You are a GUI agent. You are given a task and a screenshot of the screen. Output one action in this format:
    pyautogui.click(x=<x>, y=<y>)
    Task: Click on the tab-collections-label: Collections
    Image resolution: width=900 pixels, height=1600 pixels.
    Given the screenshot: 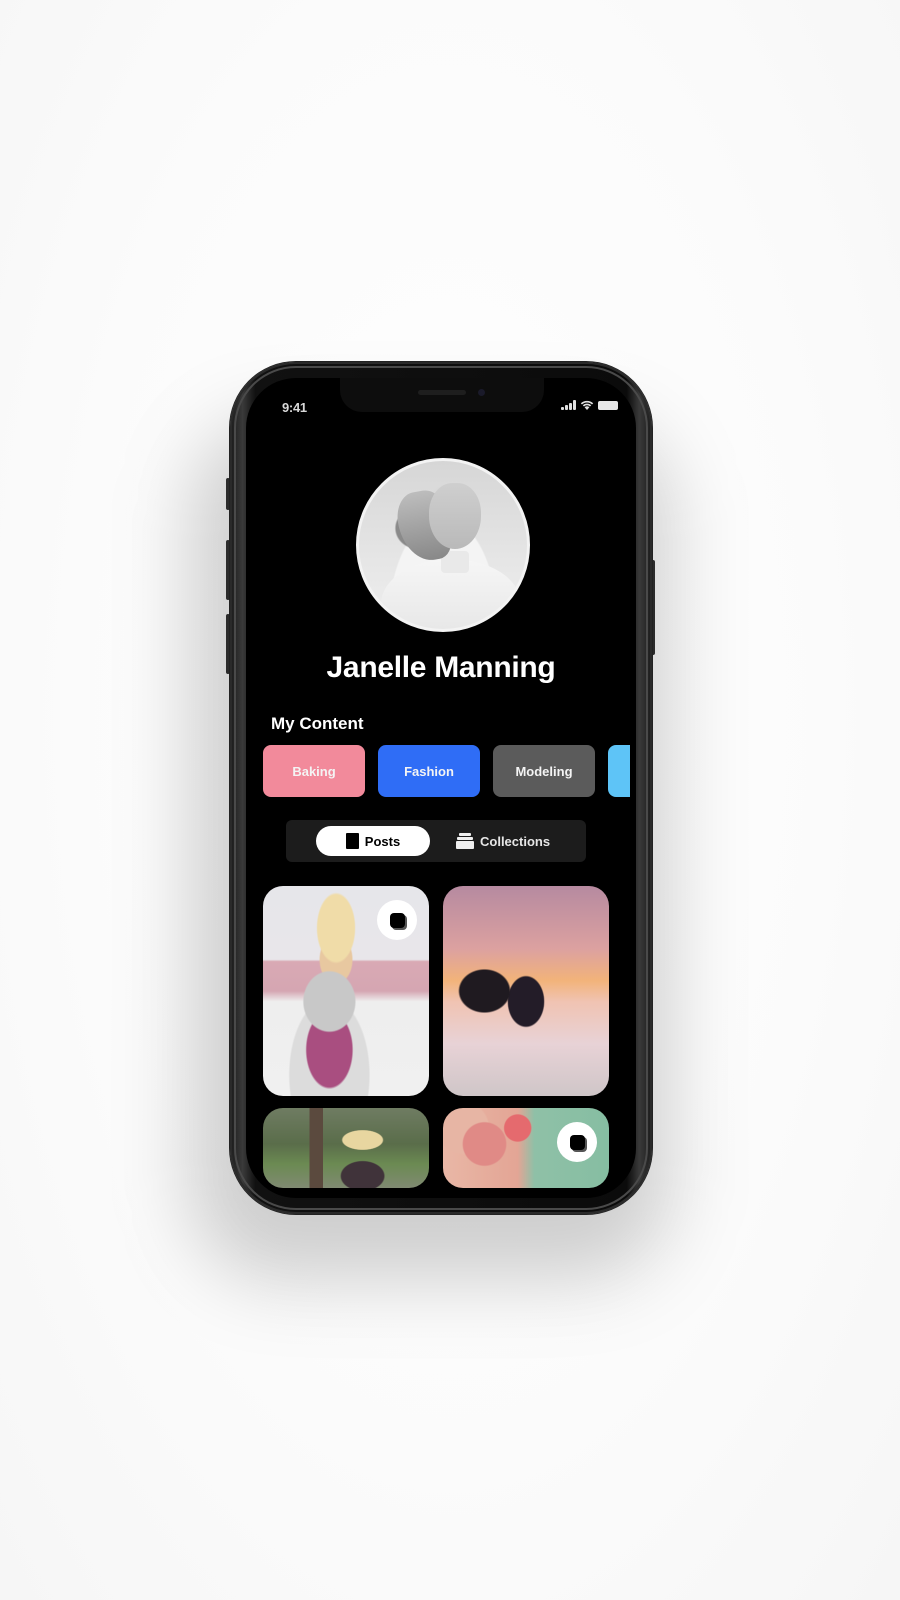 What is the action you would take?
    pyautogui.click(x=515, y=841)
    